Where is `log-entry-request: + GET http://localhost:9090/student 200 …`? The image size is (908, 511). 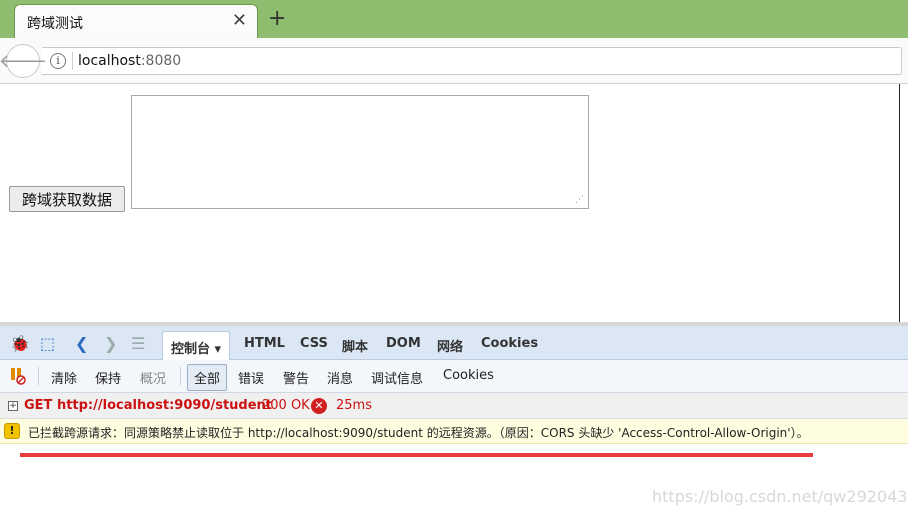 log-entry-request: + GET http://localhost:9090/student 200 … is located at coordinates (454, 406).